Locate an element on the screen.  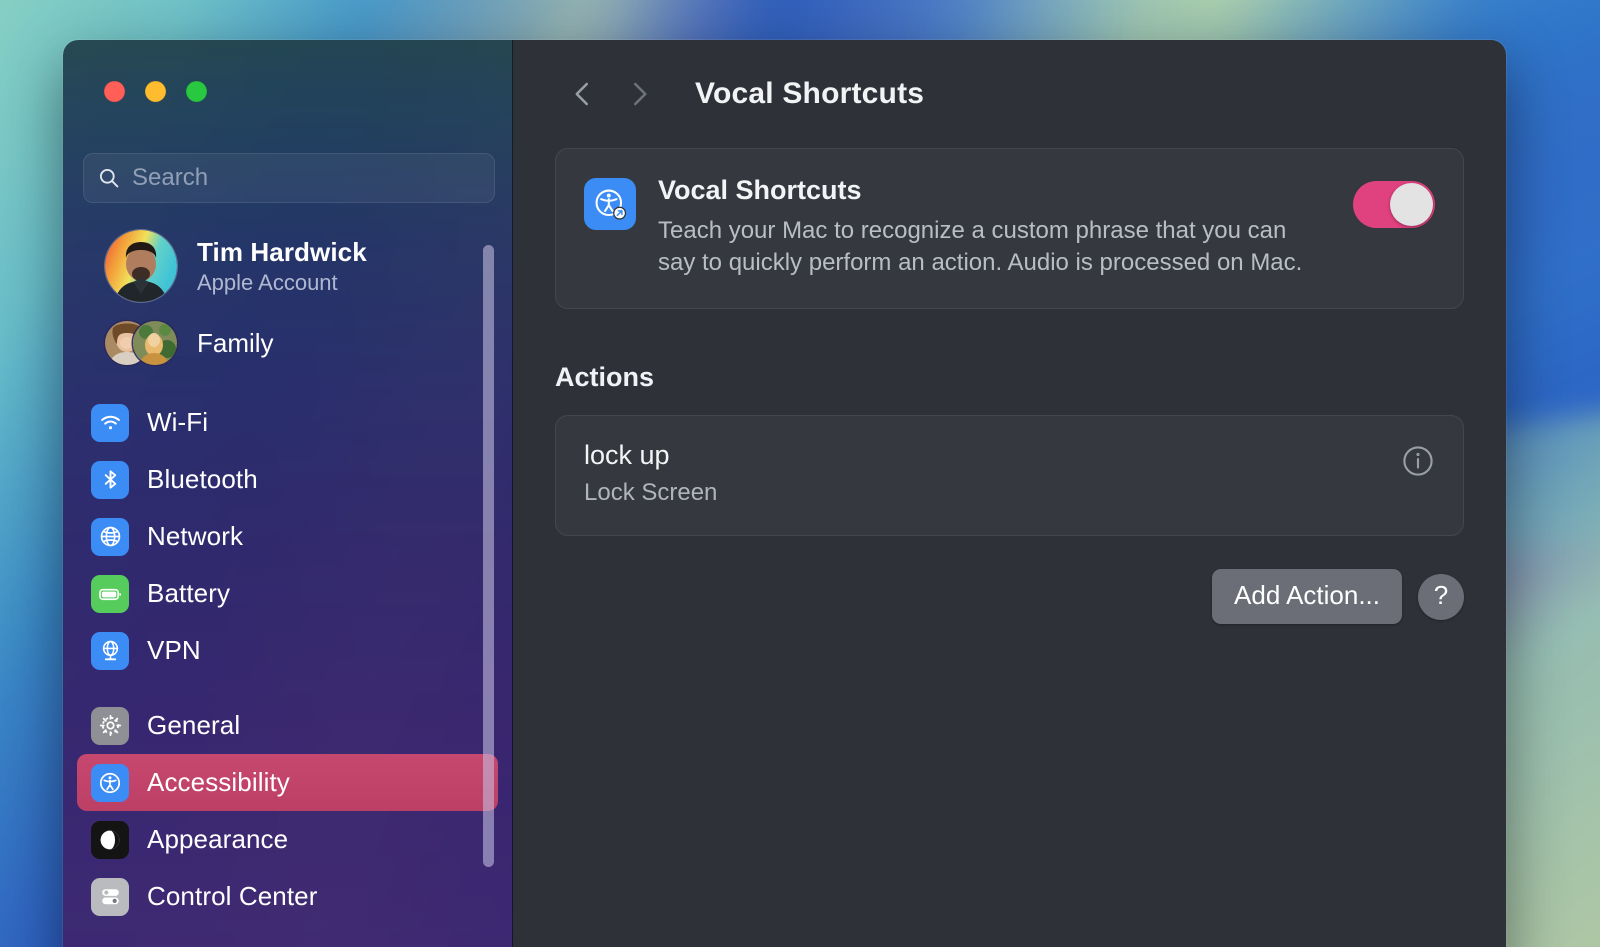
actions-card: lock up Lock Screen is located at coordinates (1009, 476).